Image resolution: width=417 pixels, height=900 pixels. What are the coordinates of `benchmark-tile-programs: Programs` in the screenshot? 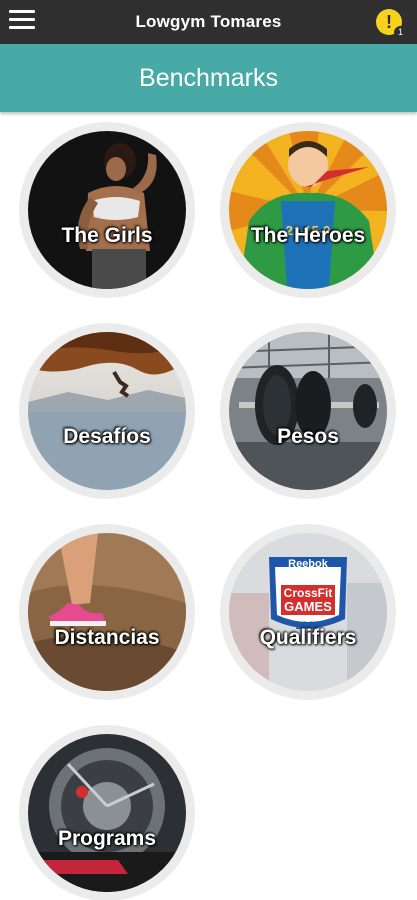 It's located at (107, 812).